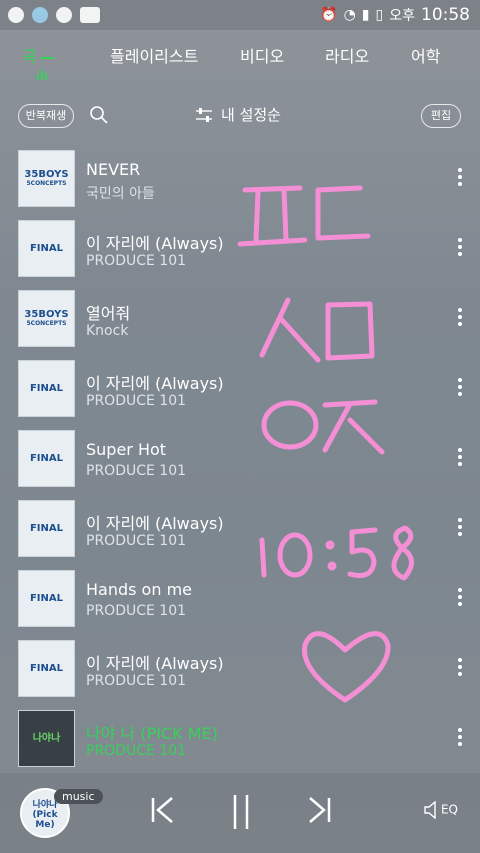  Describe the element at coordinates (126, 449) in the screenshot. I see `song-title: Super Hot` at that location.